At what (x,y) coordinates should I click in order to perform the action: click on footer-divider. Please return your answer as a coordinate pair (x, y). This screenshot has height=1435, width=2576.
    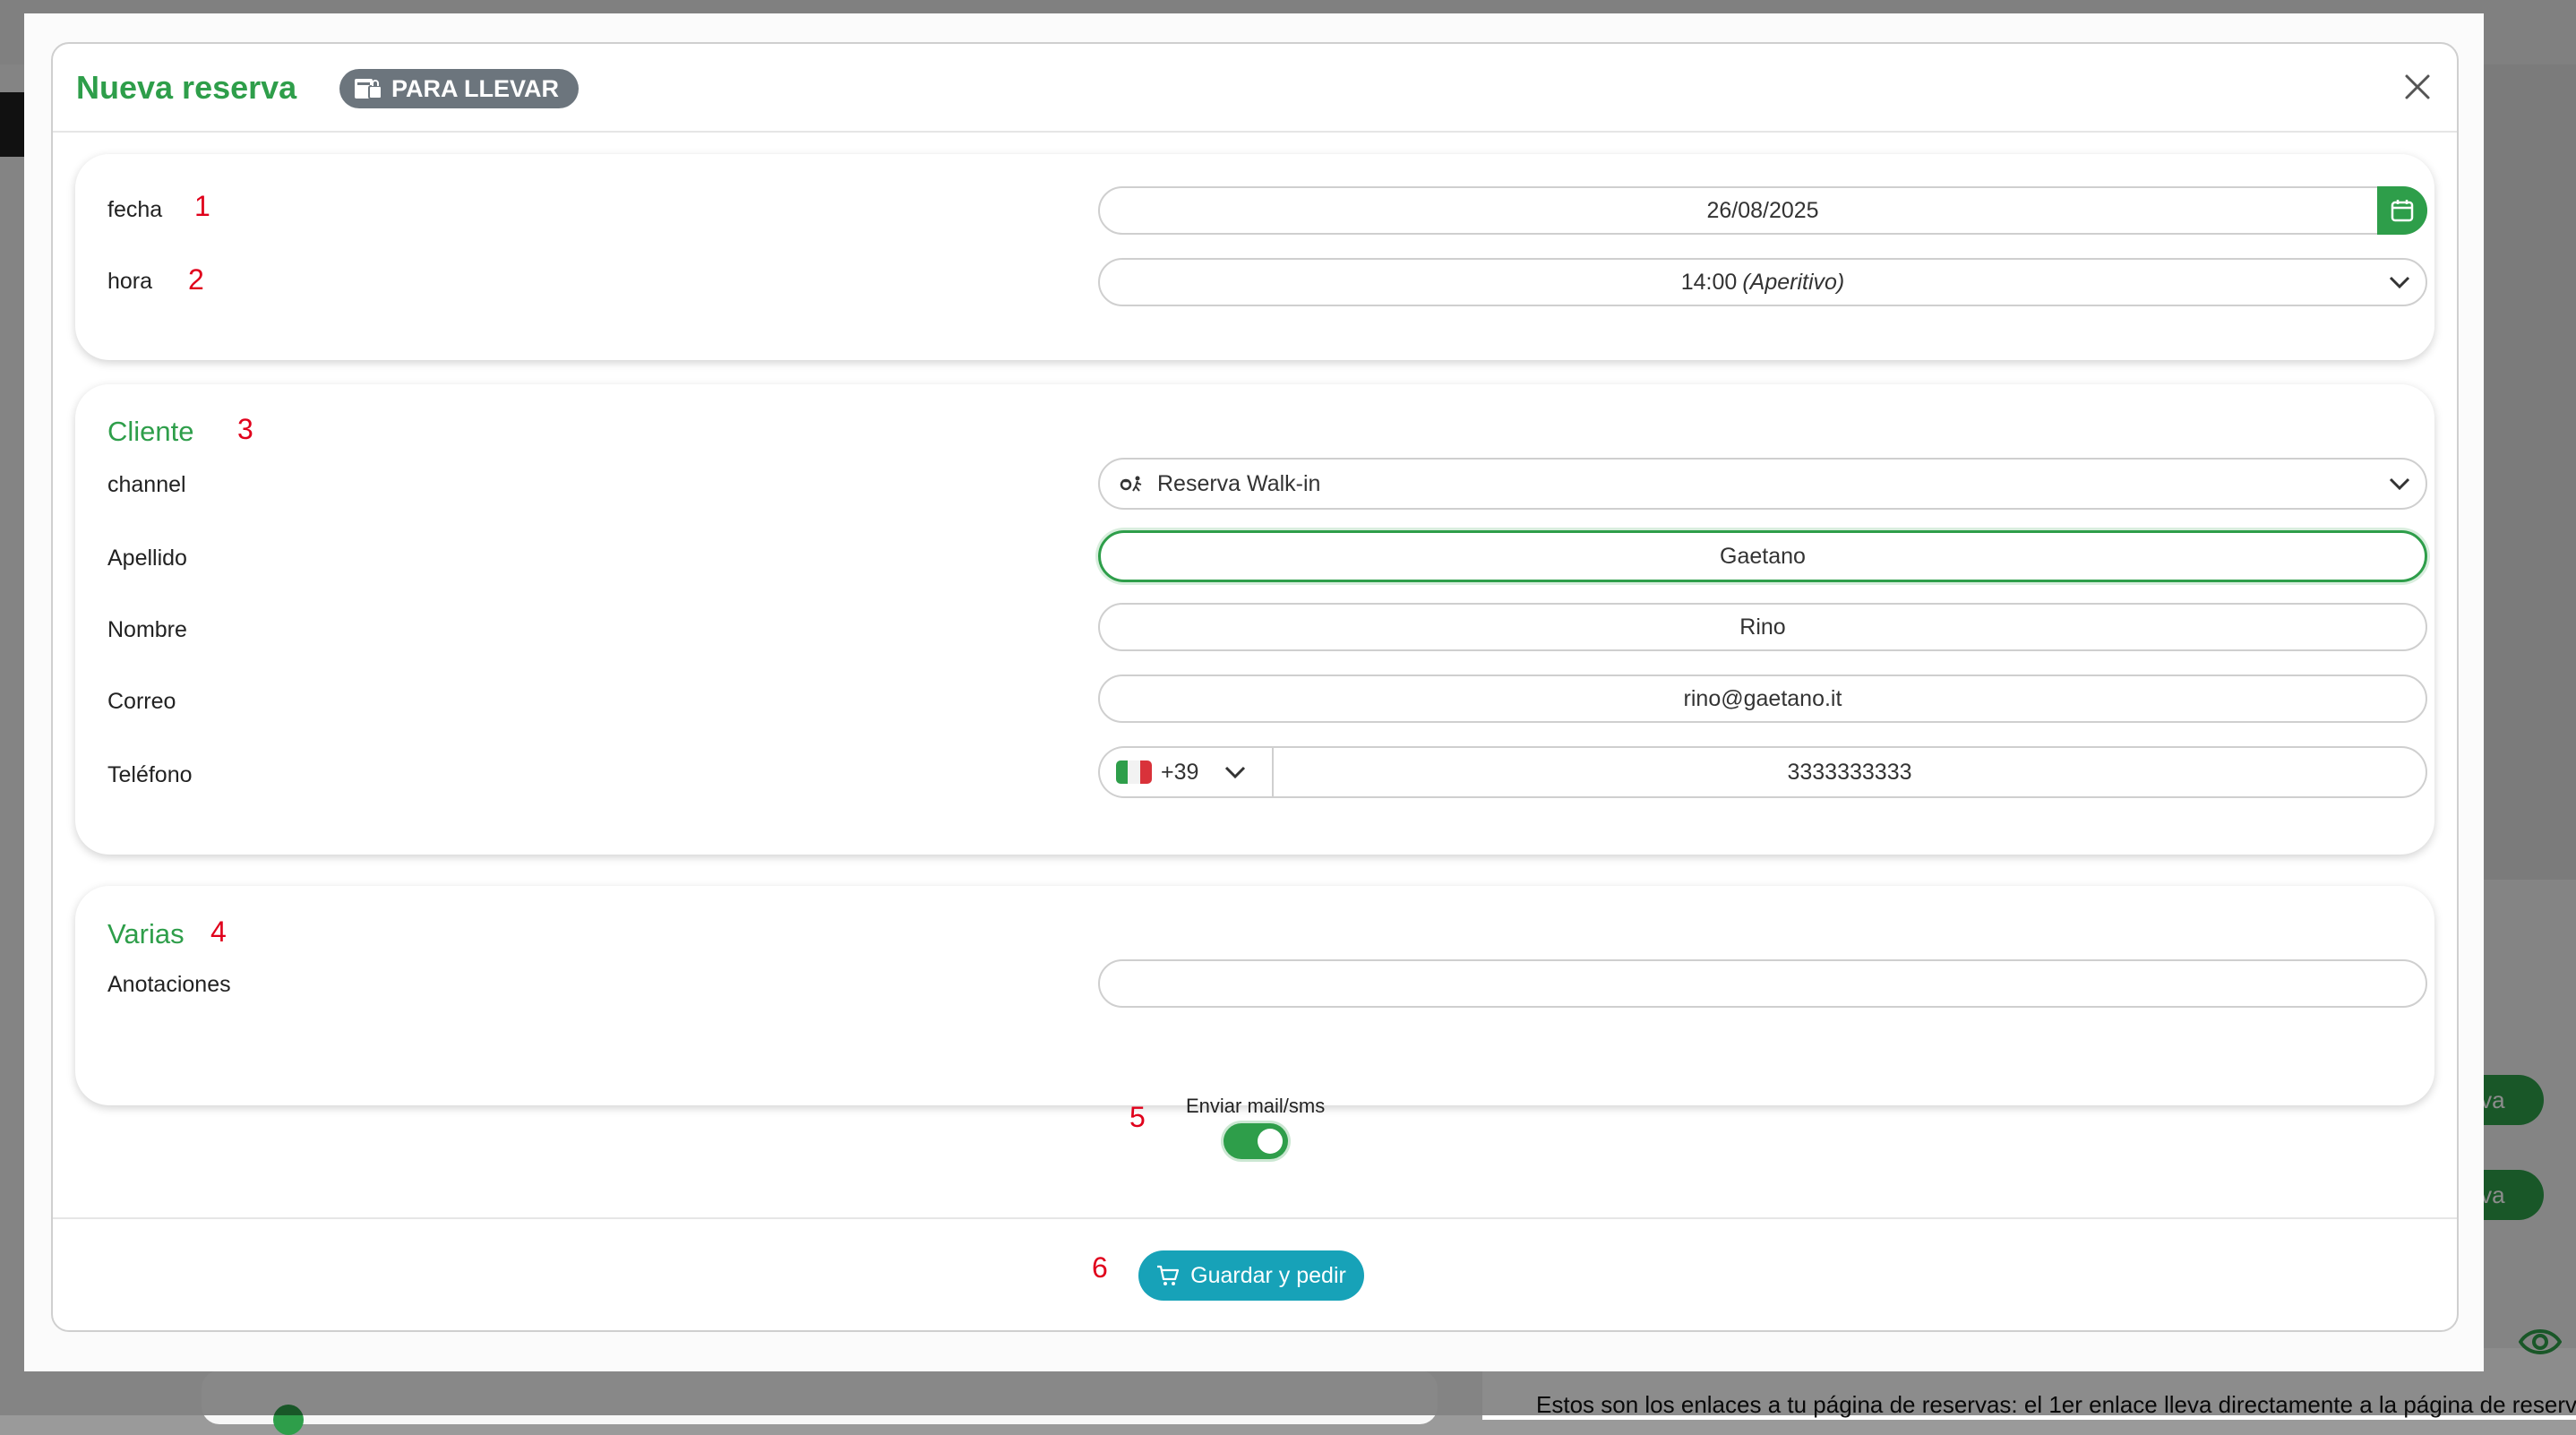
    Looking at the image, I should click on (1255, 1218).